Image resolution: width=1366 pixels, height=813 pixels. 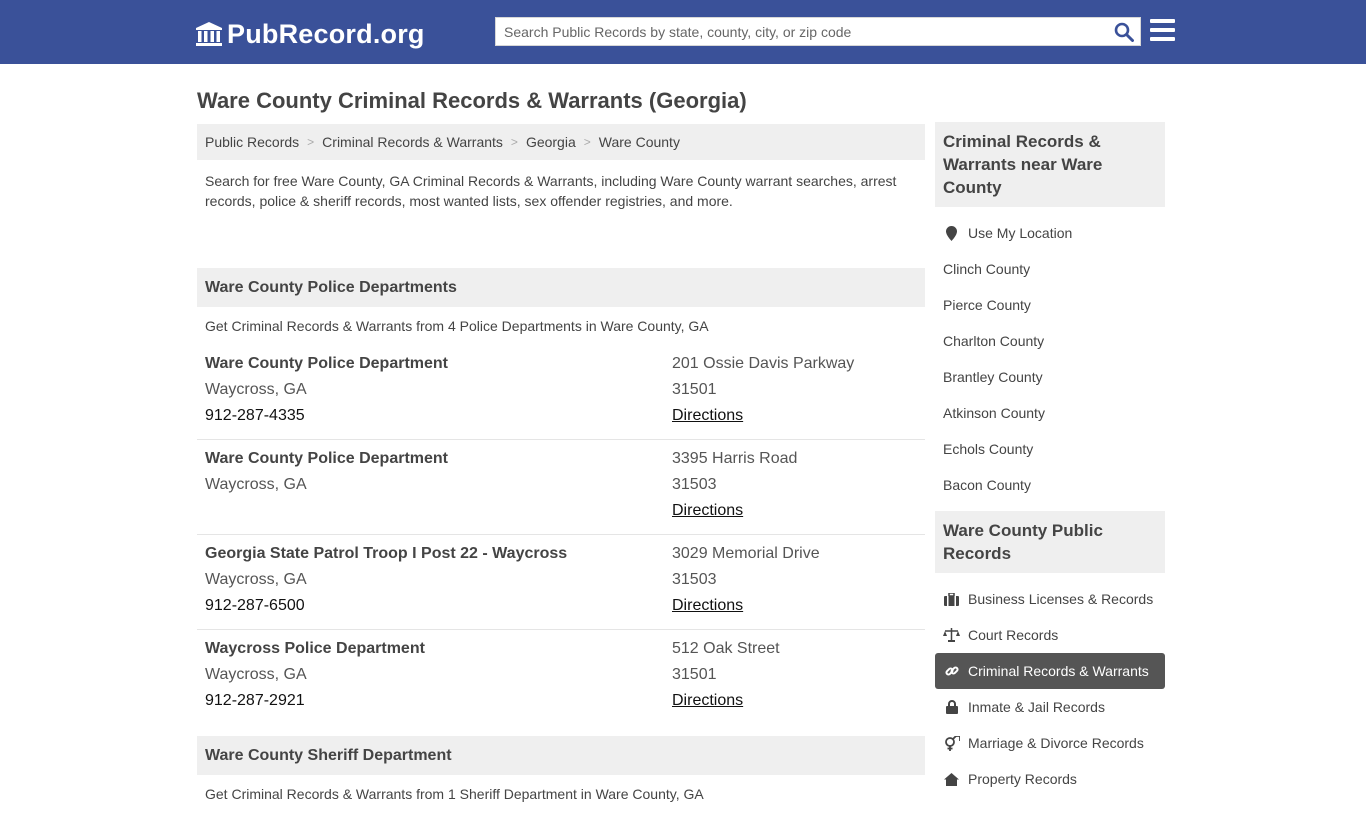 What do you see at coordinates (951, 707) in the screenshot?
I see `lock-icon` at bounding box center [951, 707].